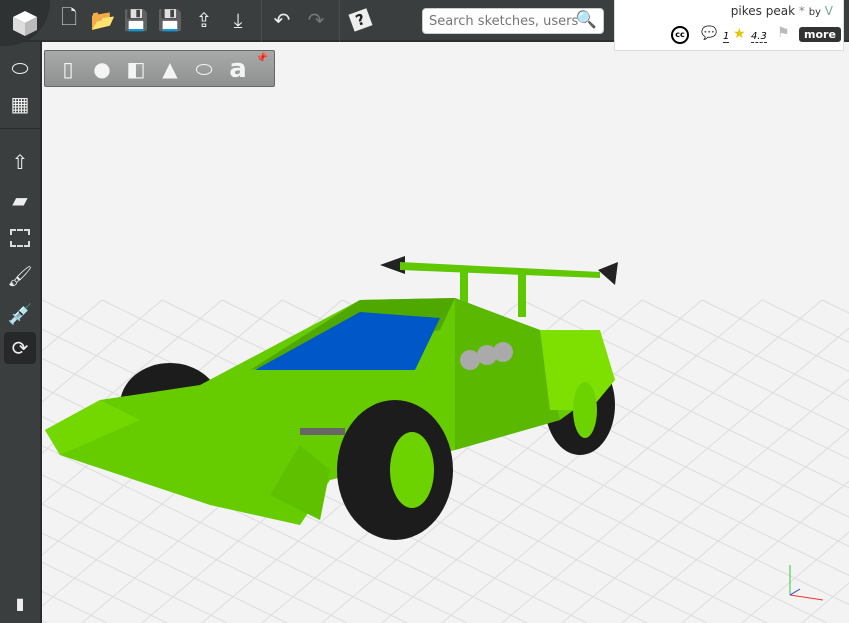 The image size is (849, 623). I want to click on sketch-title: pikes peak, so click(763, 11).